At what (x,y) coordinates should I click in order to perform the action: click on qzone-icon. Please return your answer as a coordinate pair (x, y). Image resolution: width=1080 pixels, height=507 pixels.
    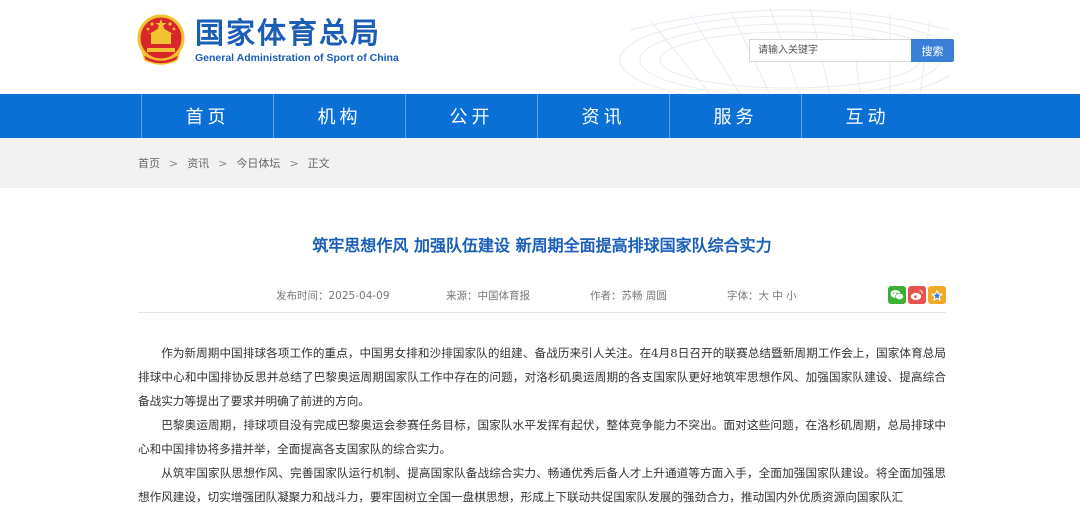
    Looking at the image, I should click on (937, 295).